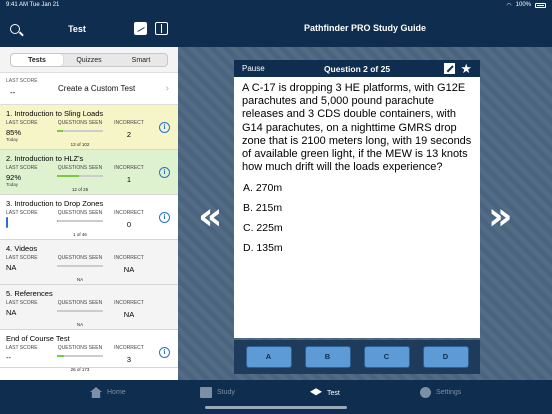 This screenshot has width=552, height=414. Describe the element at coordinates (14, 132) in the screenshot. I see `item-last-score: 85%` at that location.